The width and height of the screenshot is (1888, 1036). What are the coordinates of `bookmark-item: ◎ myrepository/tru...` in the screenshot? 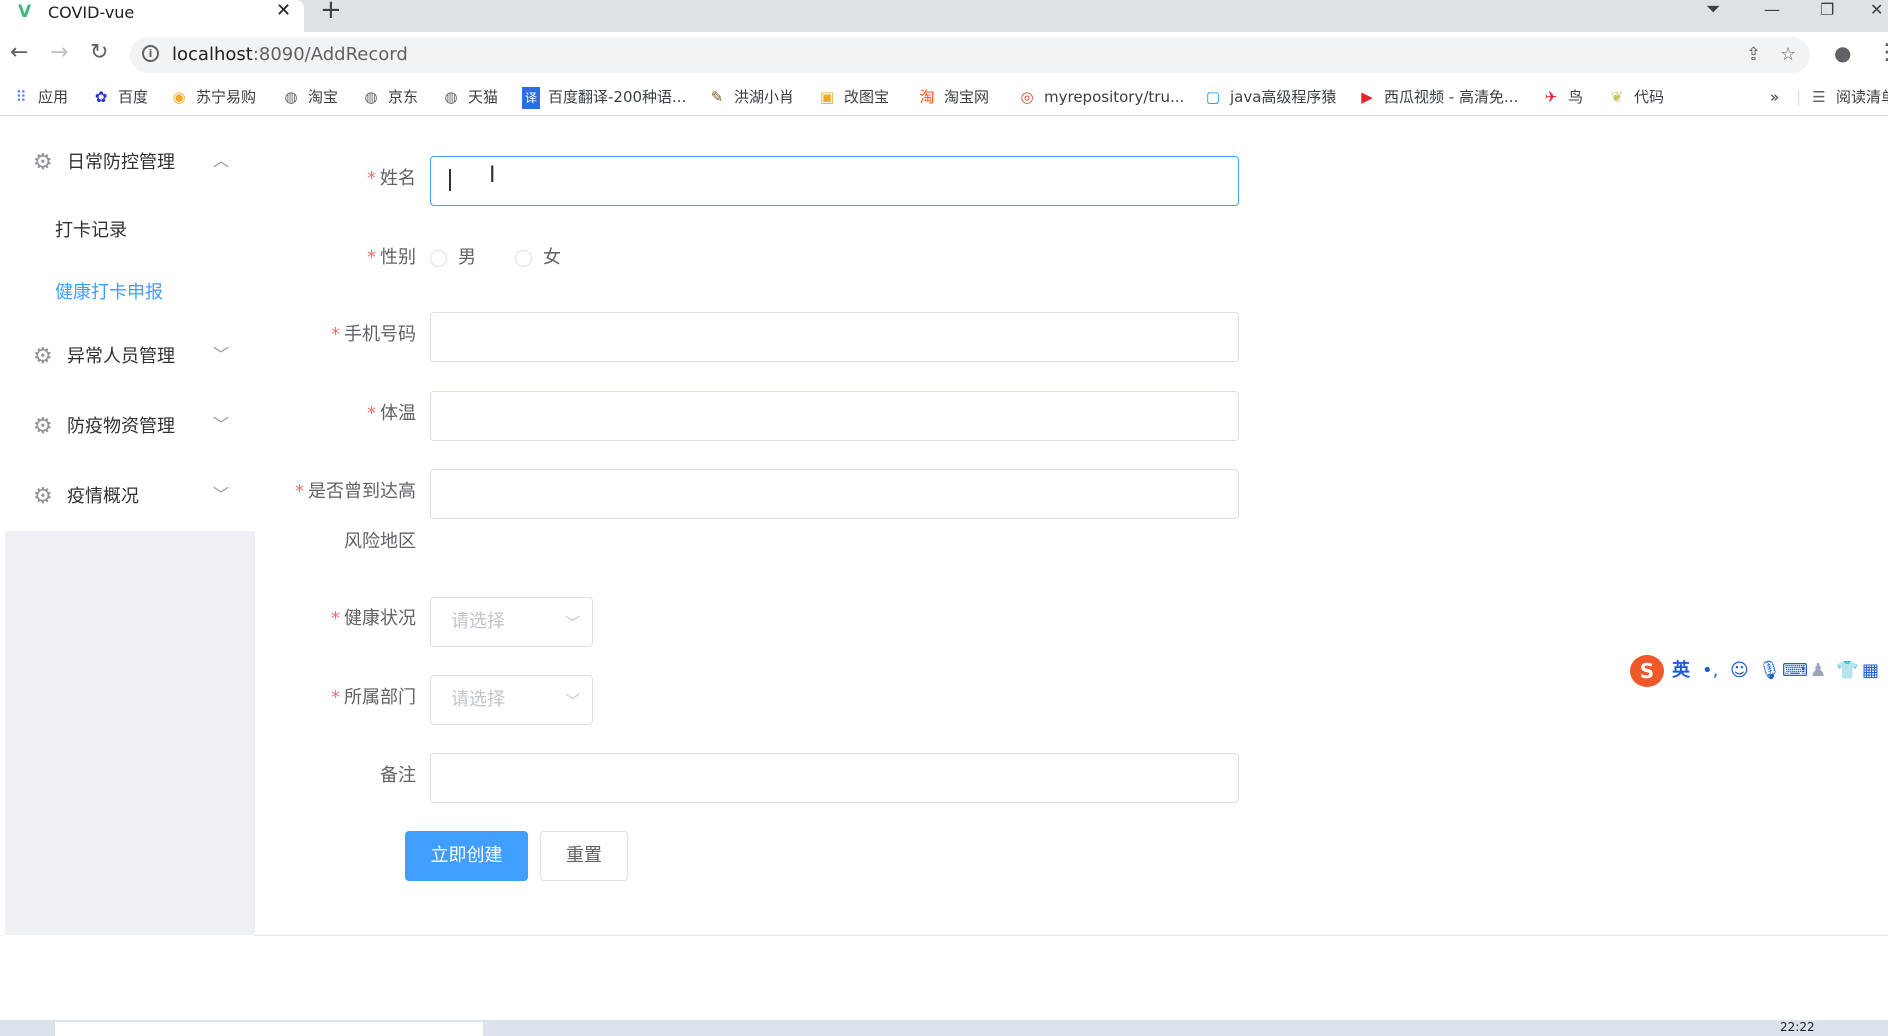 It's located at (1101, 97).